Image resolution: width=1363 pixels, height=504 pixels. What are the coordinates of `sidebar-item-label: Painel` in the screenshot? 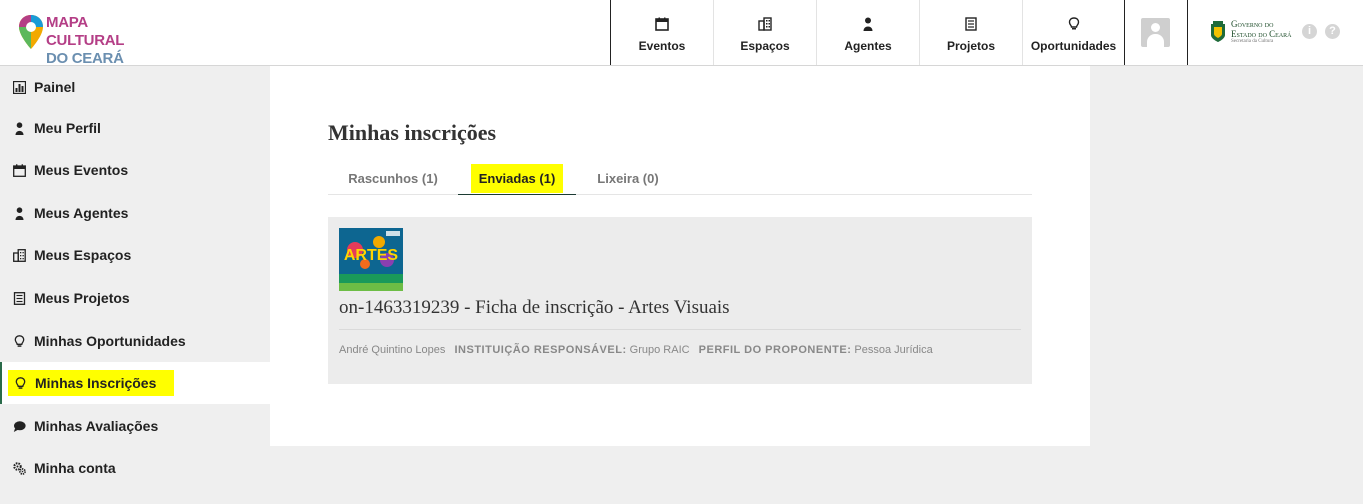 It's located at (55, 87).